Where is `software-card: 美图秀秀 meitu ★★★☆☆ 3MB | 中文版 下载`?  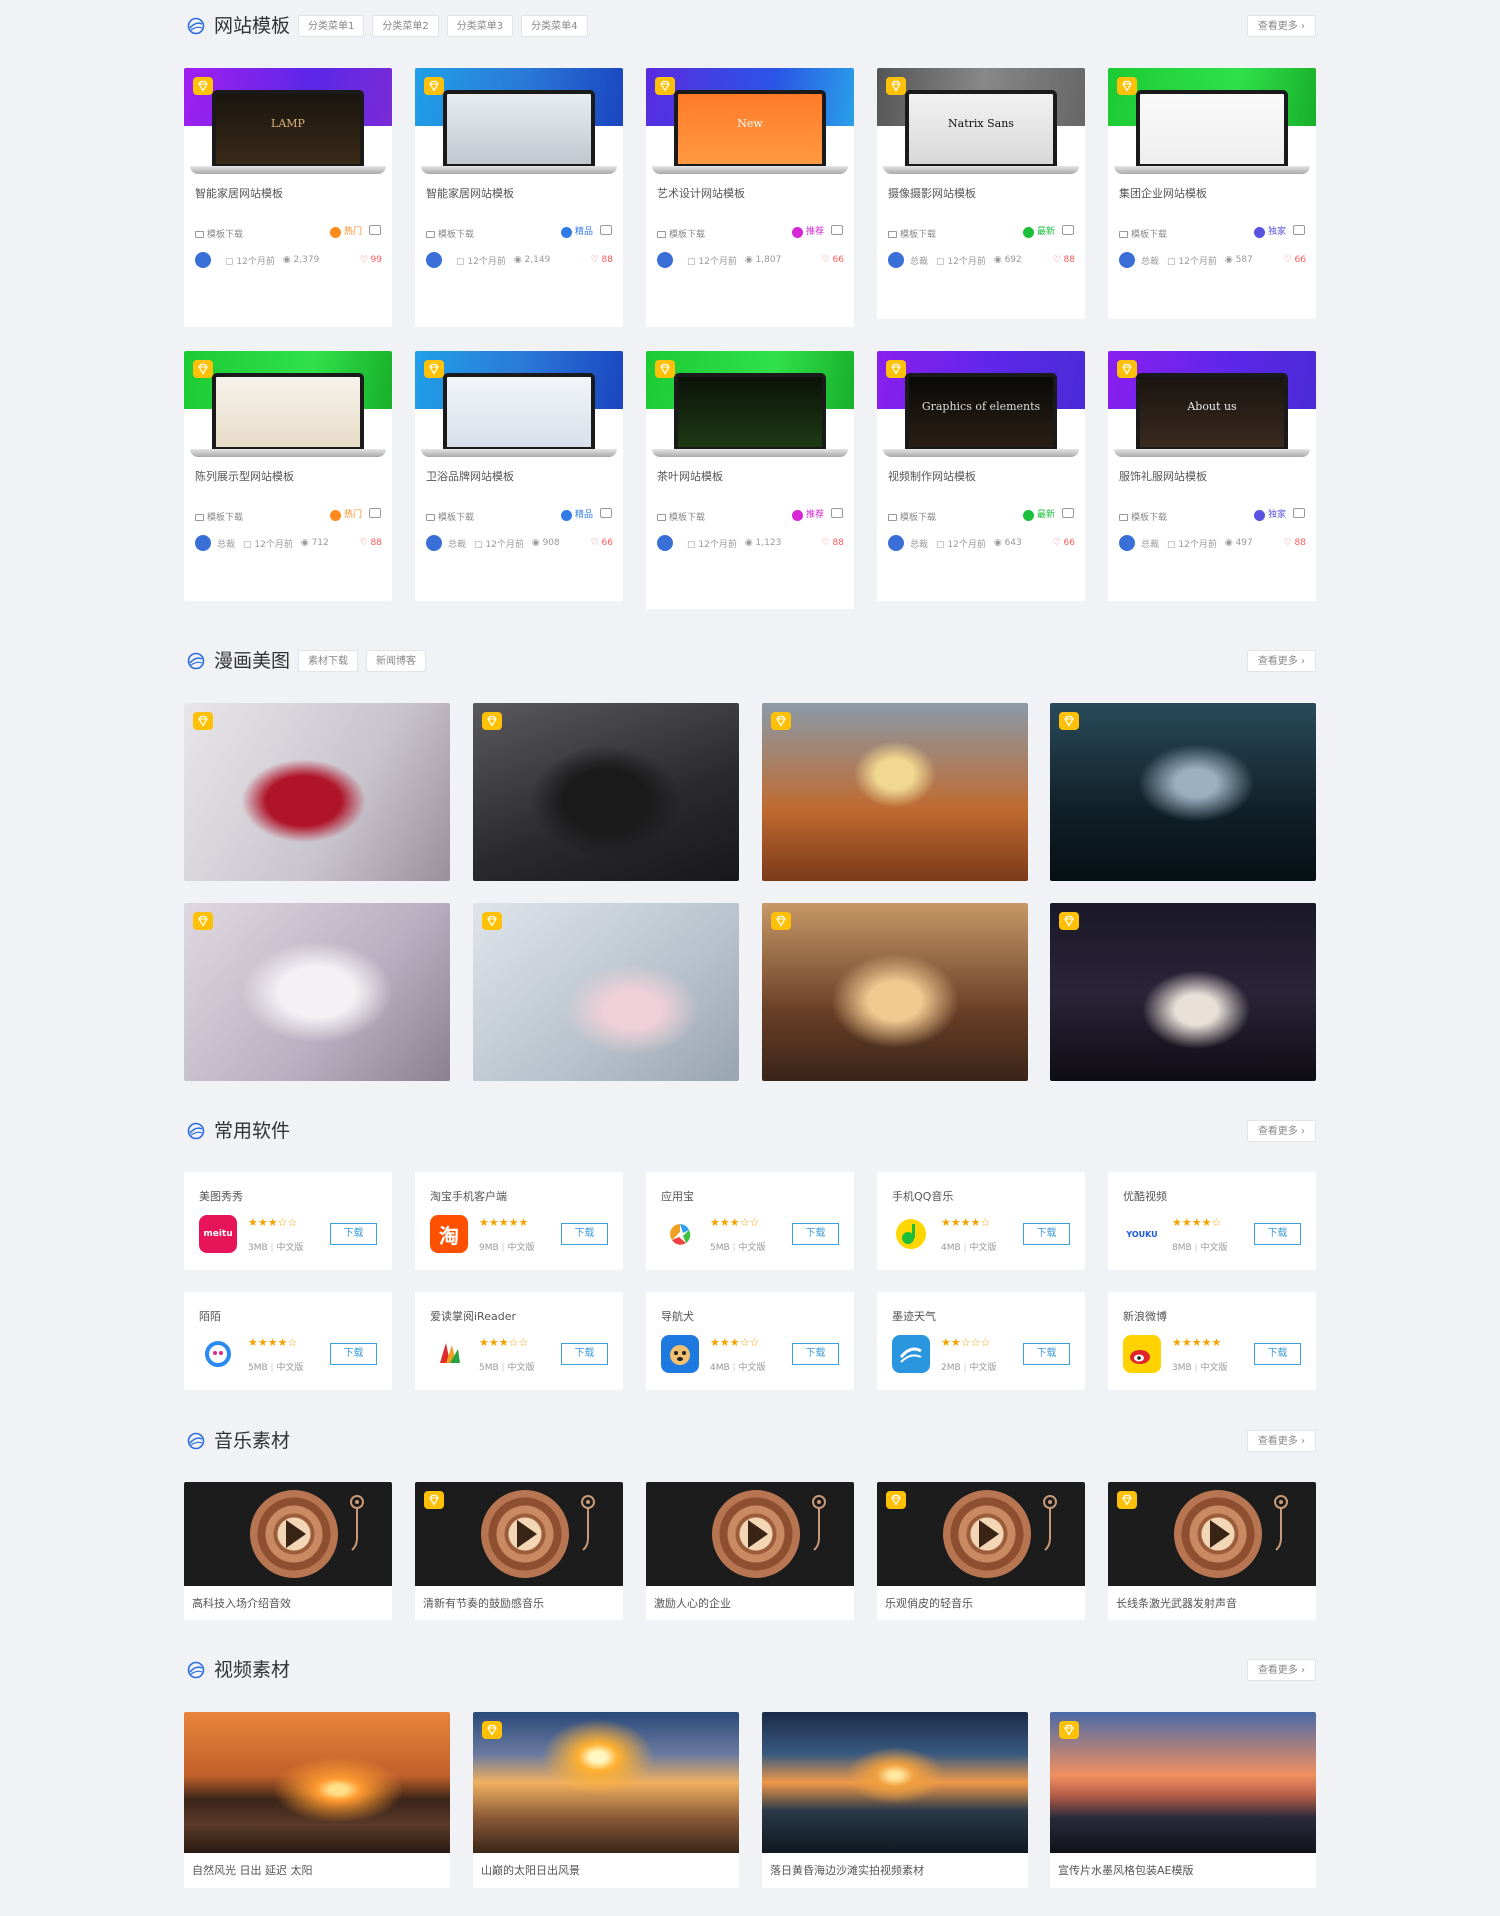 software-card: 美图秀秀 meitu ★★★☆☆ 3MB | 中文版 下载 is located at coordinates (288, 1221).